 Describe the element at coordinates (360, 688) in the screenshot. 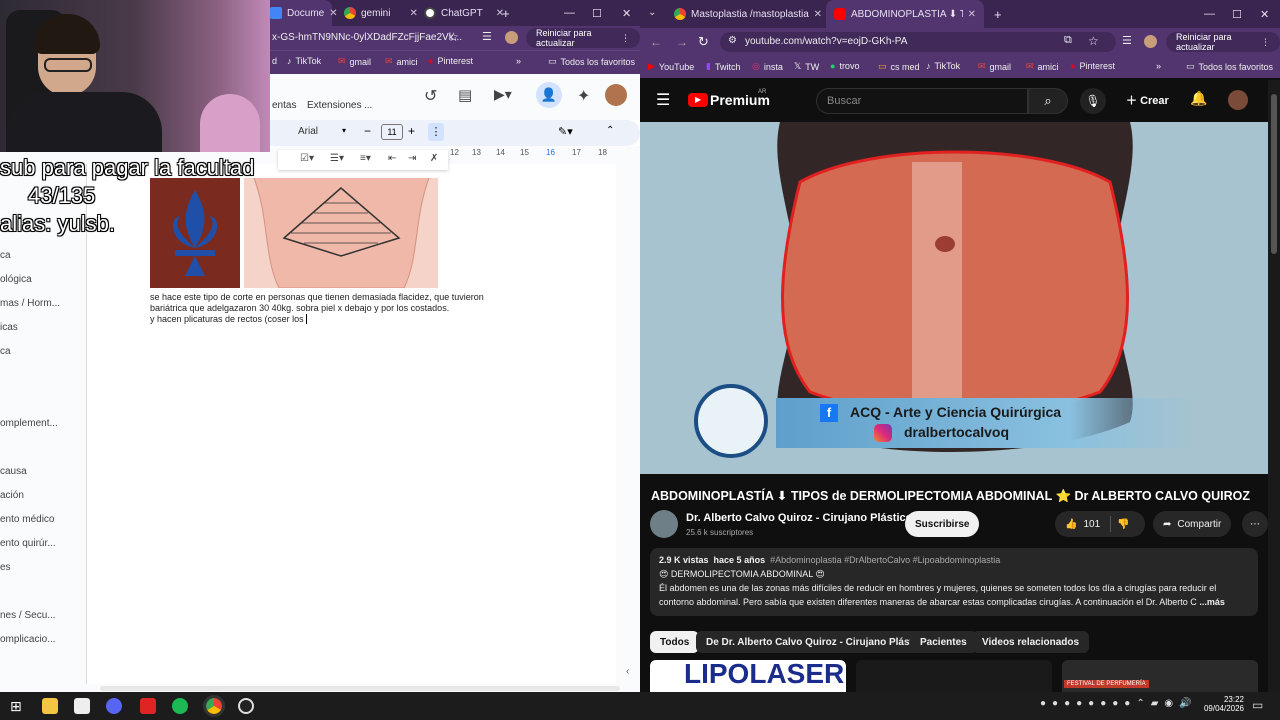

I see `horizontal-scrollbar` at that location.